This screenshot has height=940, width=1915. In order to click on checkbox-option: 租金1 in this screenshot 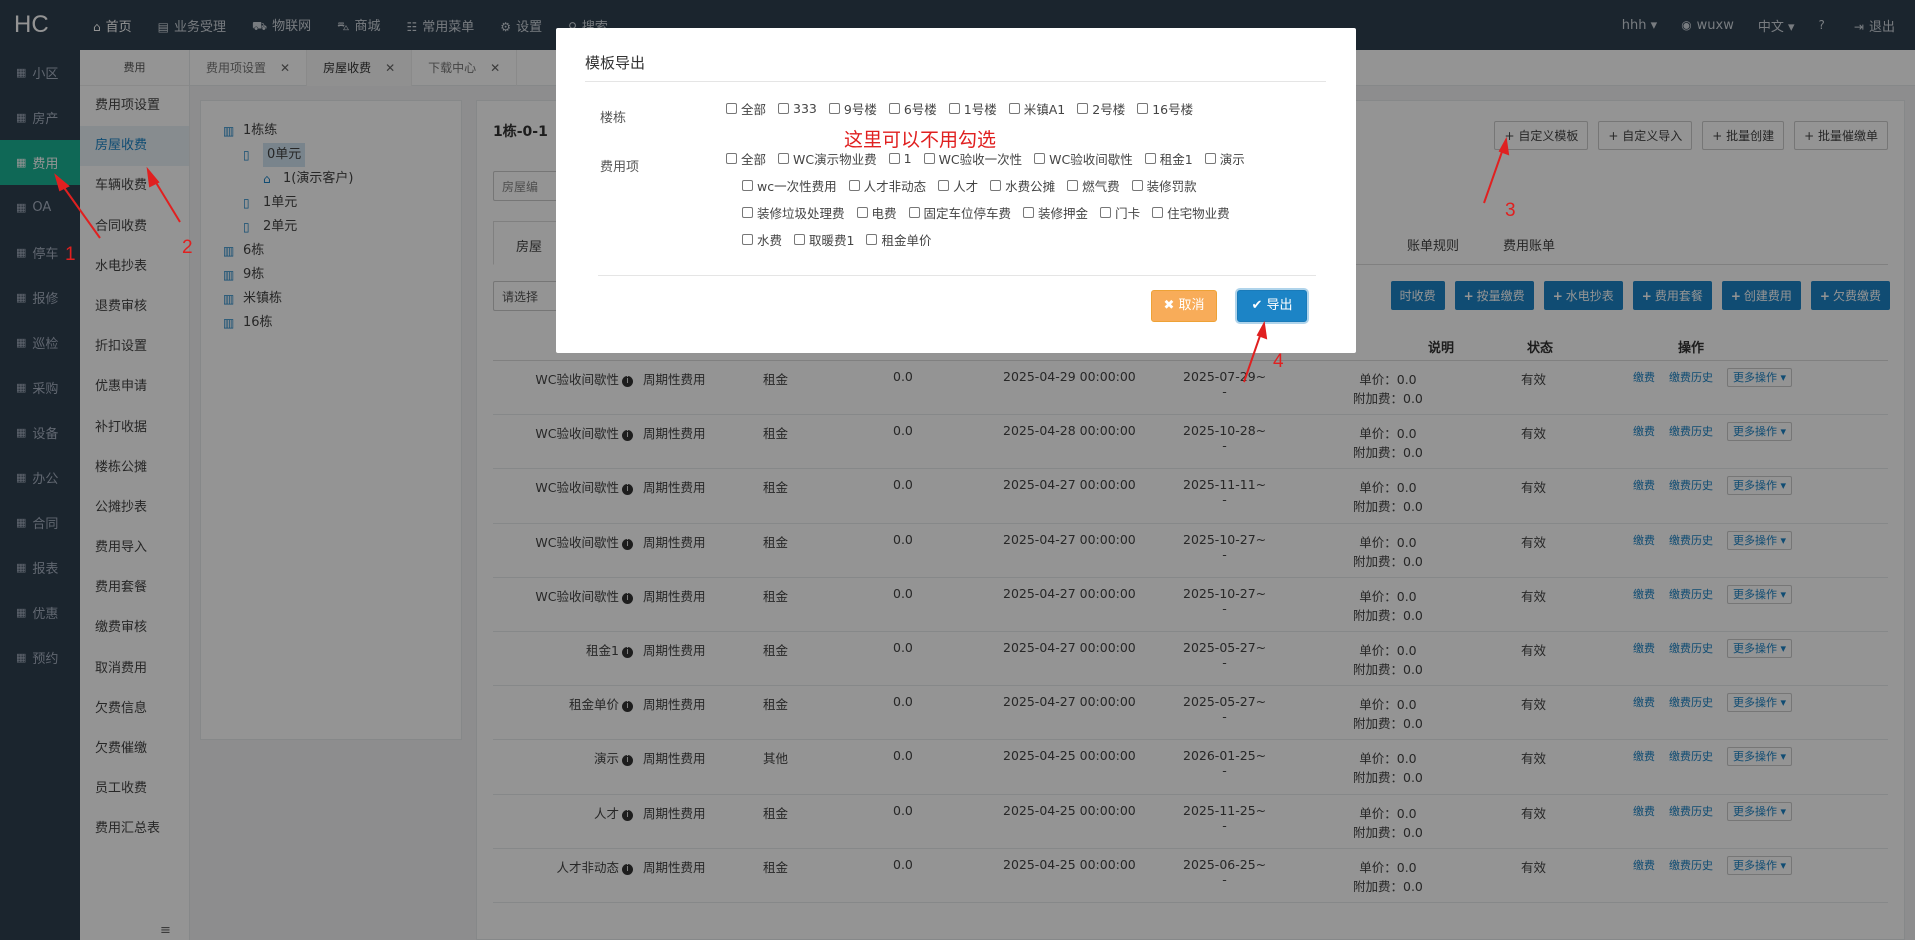, I will do `click(1168, 158)`.